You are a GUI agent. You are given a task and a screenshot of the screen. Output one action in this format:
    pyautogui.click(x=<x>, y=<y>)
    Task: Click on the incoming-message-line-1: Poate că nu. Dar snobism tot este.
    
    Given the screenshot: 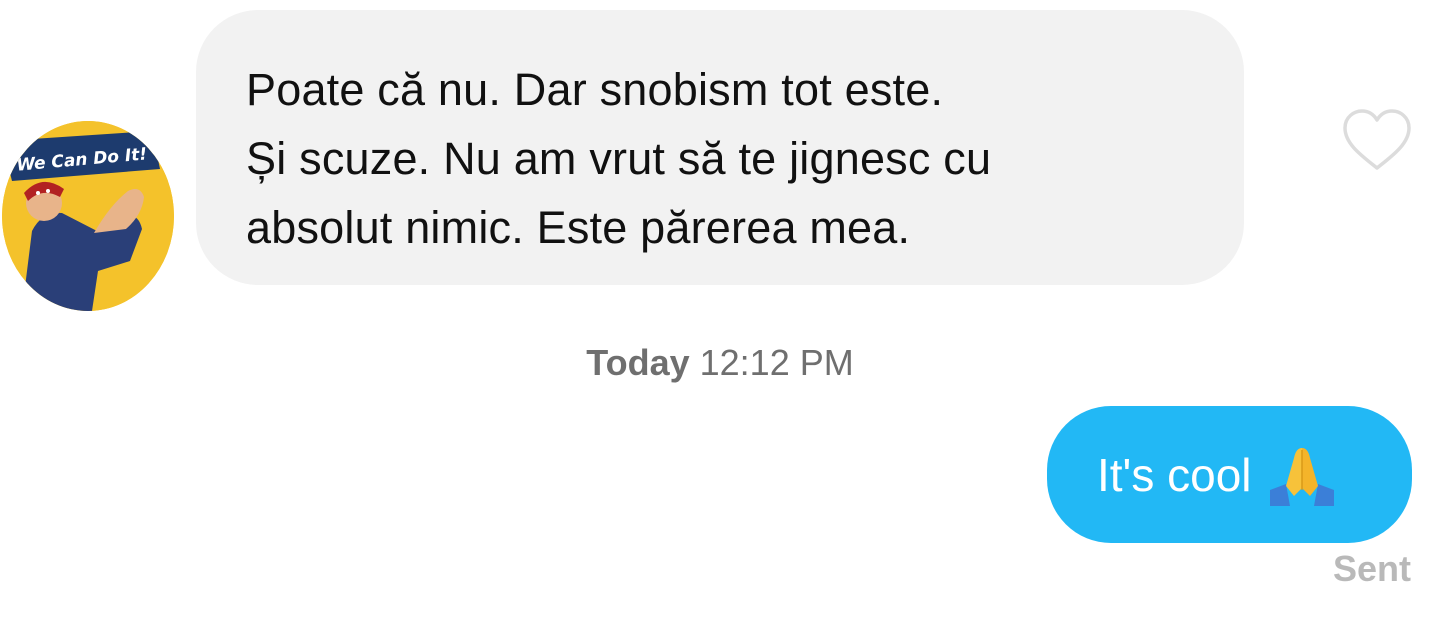 What is the action you would take?
    pyautogui.click(x=595, y=89)
    